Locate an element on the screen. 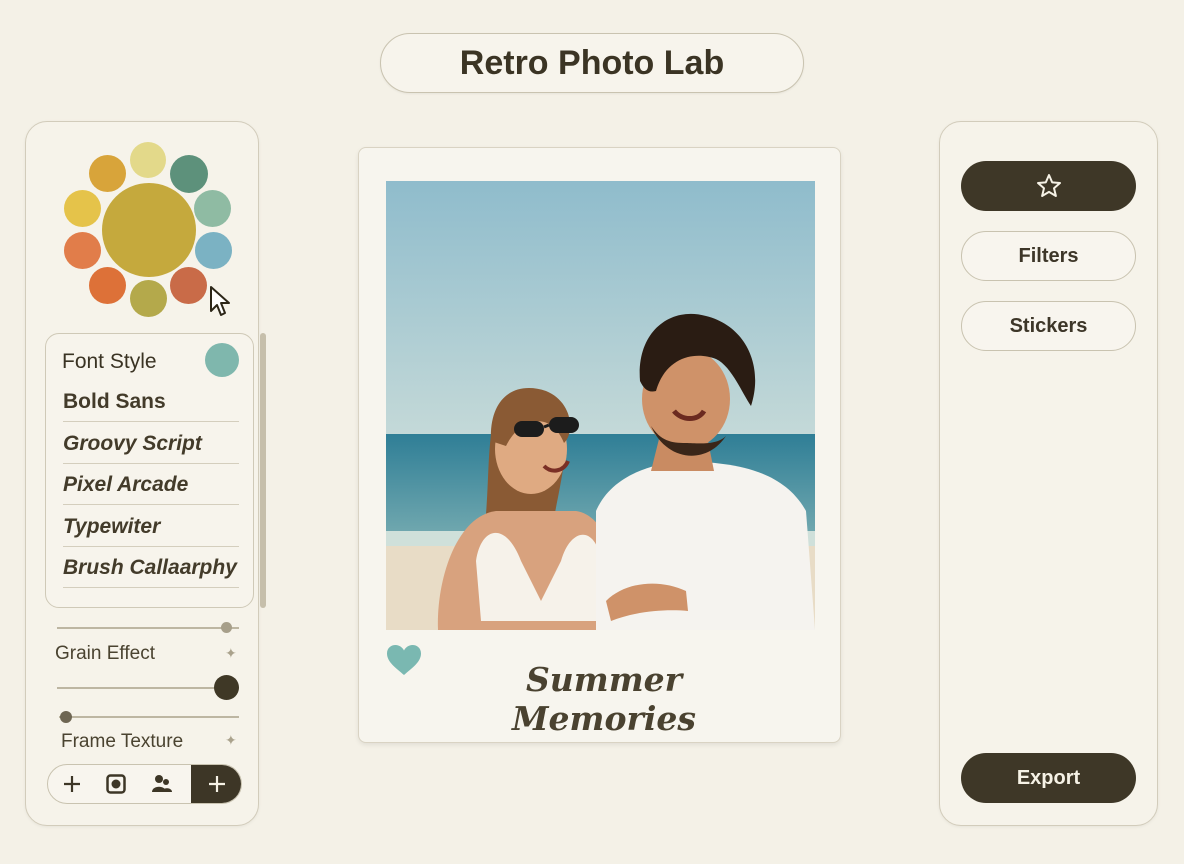 This screenshot has width=1184, height=864. font-style-heading: Font Style is located at coordinates (109, 361).